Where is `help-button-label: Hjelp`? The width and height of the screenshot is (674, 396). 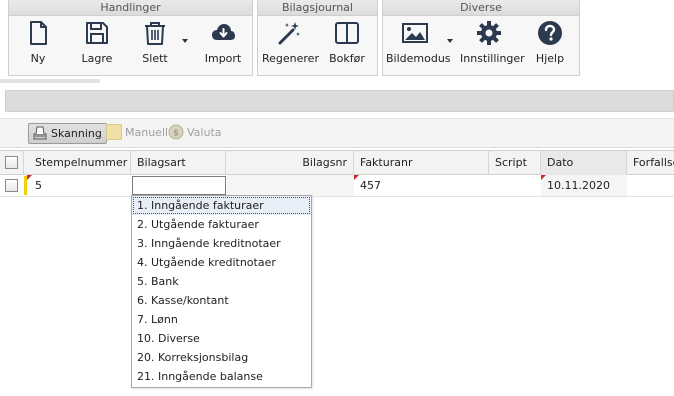
help-button-label: Hjelp is located at coordinates (550, 58).